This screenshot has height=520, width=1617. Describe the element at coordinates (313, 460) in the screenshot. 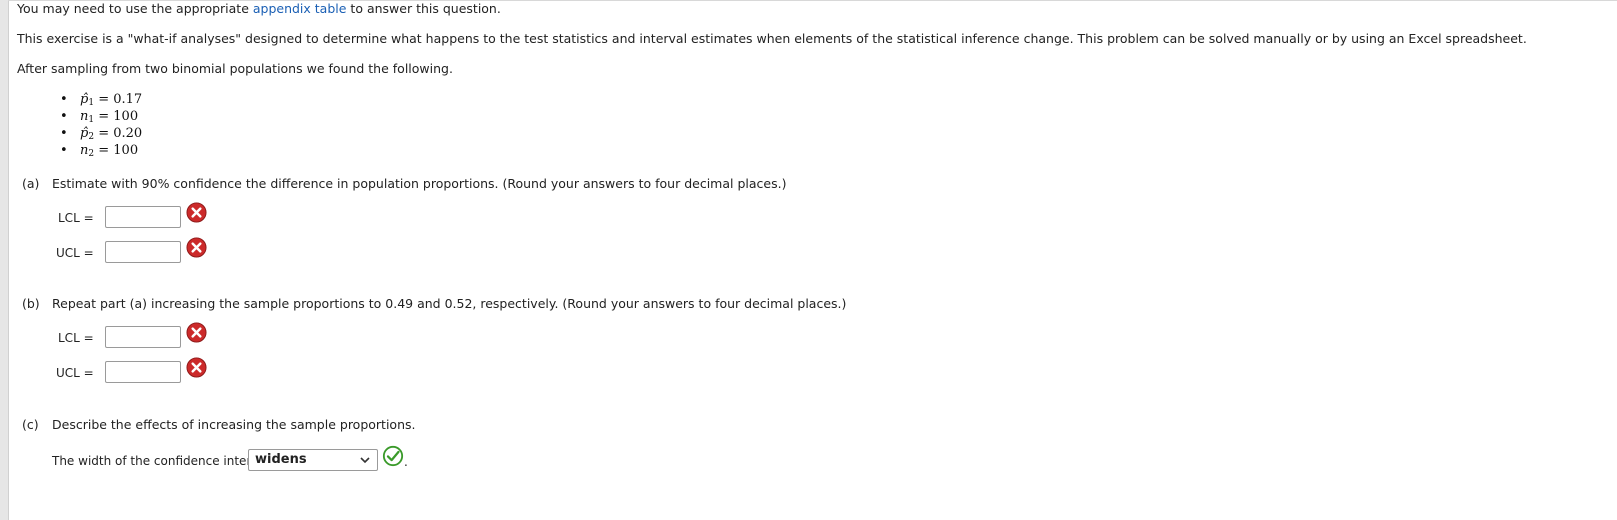

I see `confidence-width-dropdown: widens` at that location.